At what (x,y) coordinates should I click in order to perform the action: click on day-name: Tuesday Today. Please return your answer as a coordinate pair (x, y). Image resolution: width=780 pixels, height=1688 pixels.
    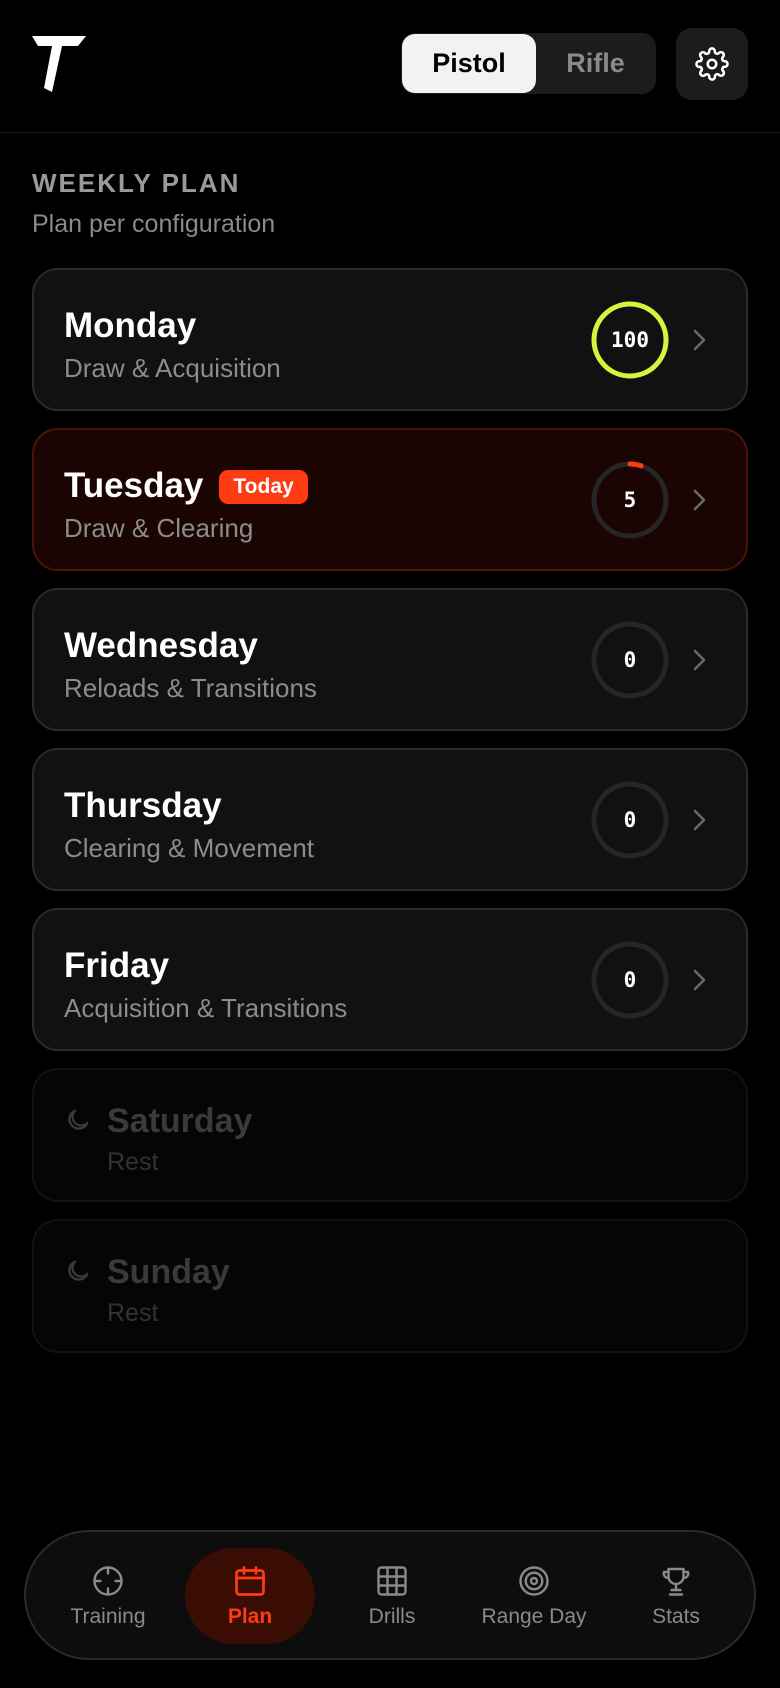
    Looking at the image, I should click on (186, 486).